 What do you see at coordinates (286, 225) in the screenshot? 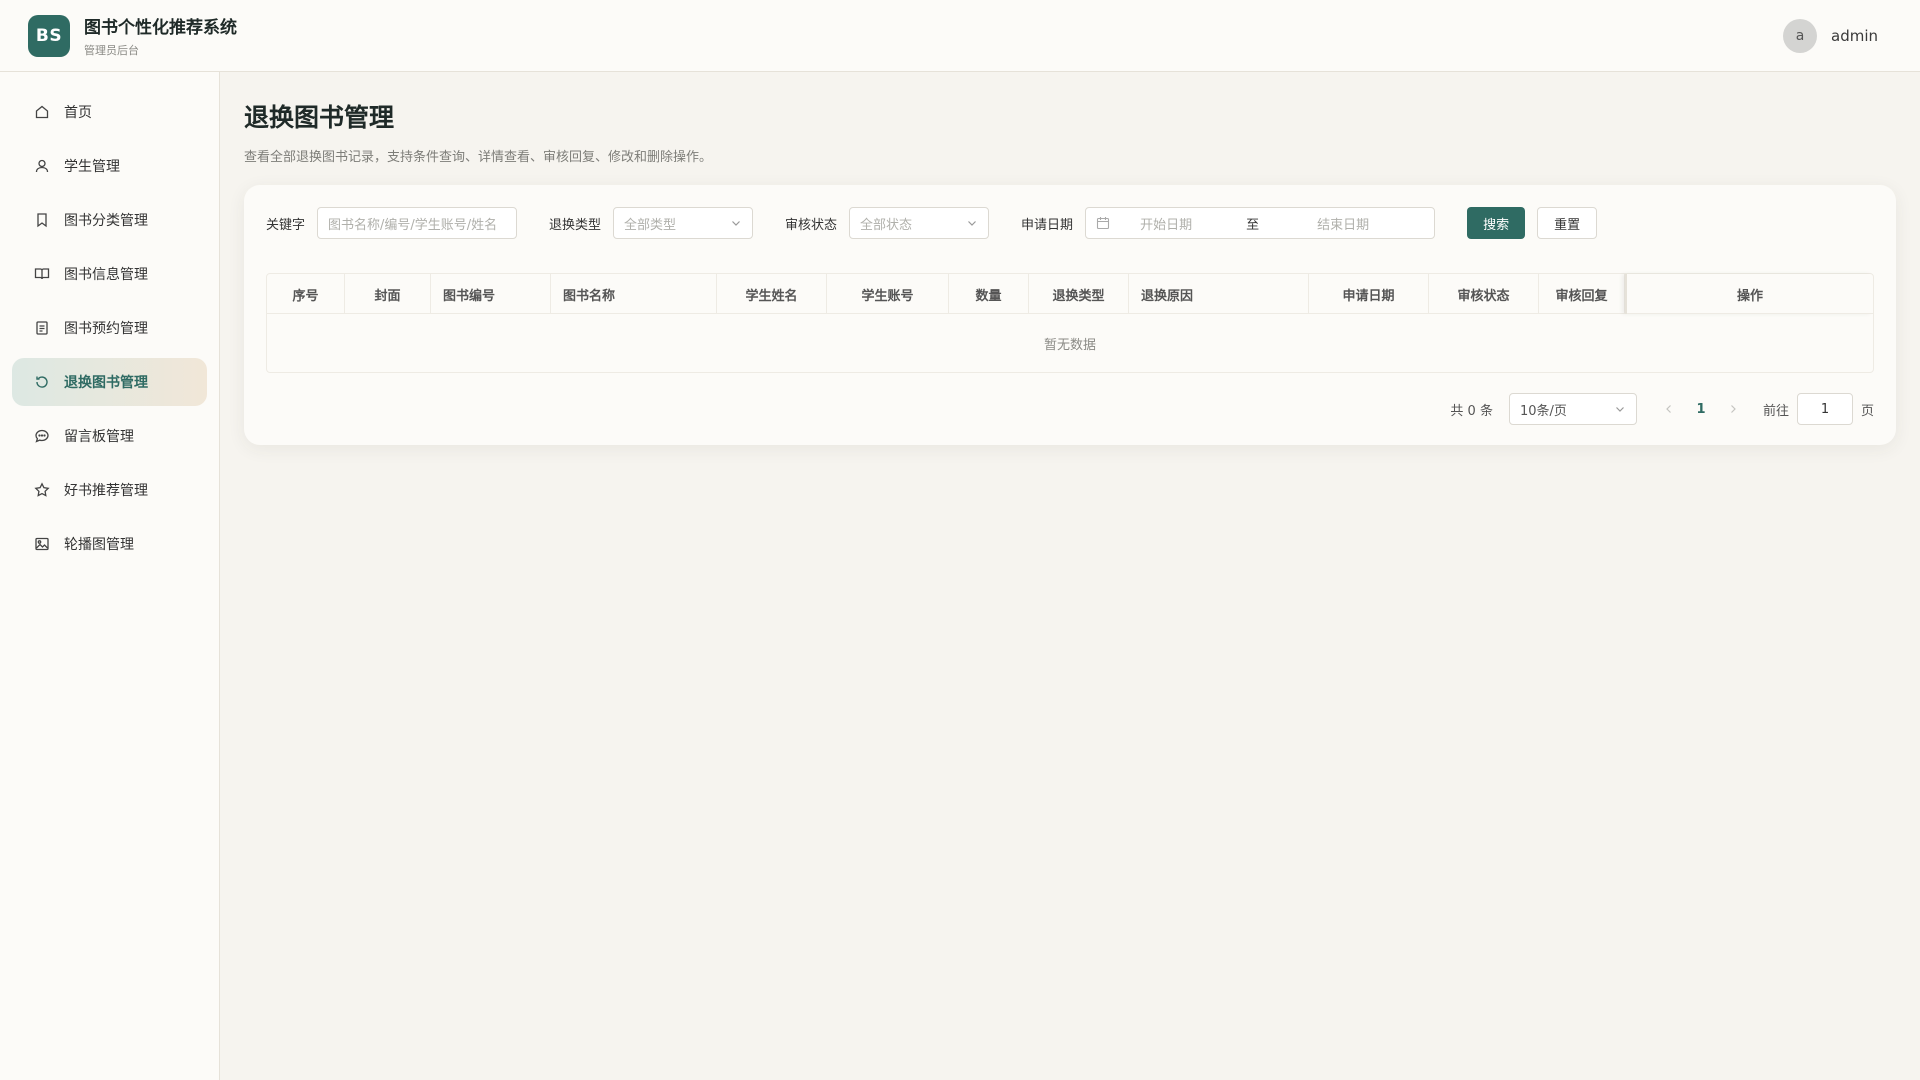
I see `keyword-label: 关键字` at bounding box center [286, 225].